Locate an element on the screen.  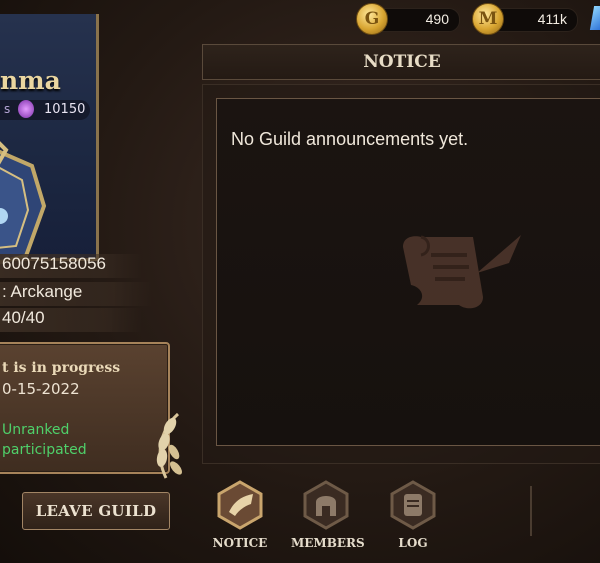
notice-title: NOTICE is located at coordinates (402, 62).